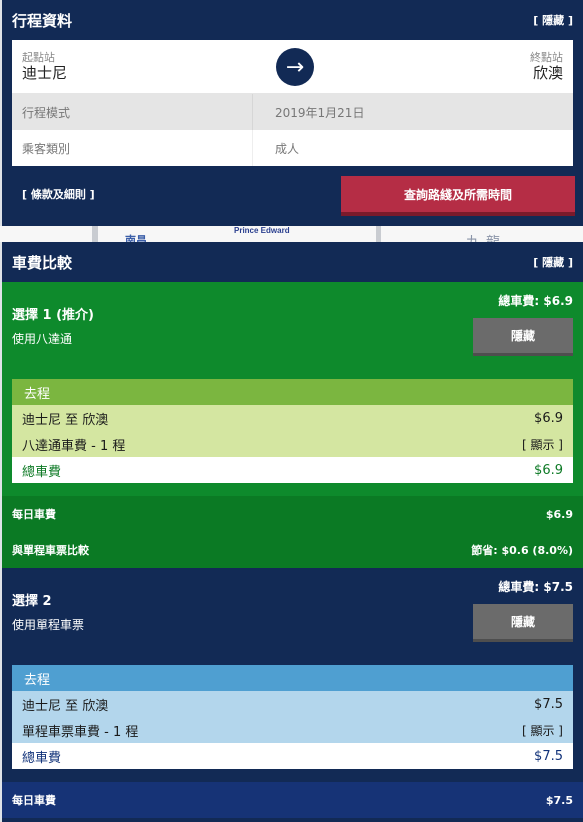 The image size is (583, 822). I want to click on stations-row: 起點站 迪士尼 → 終點站 欣澳, so click(292, 67).